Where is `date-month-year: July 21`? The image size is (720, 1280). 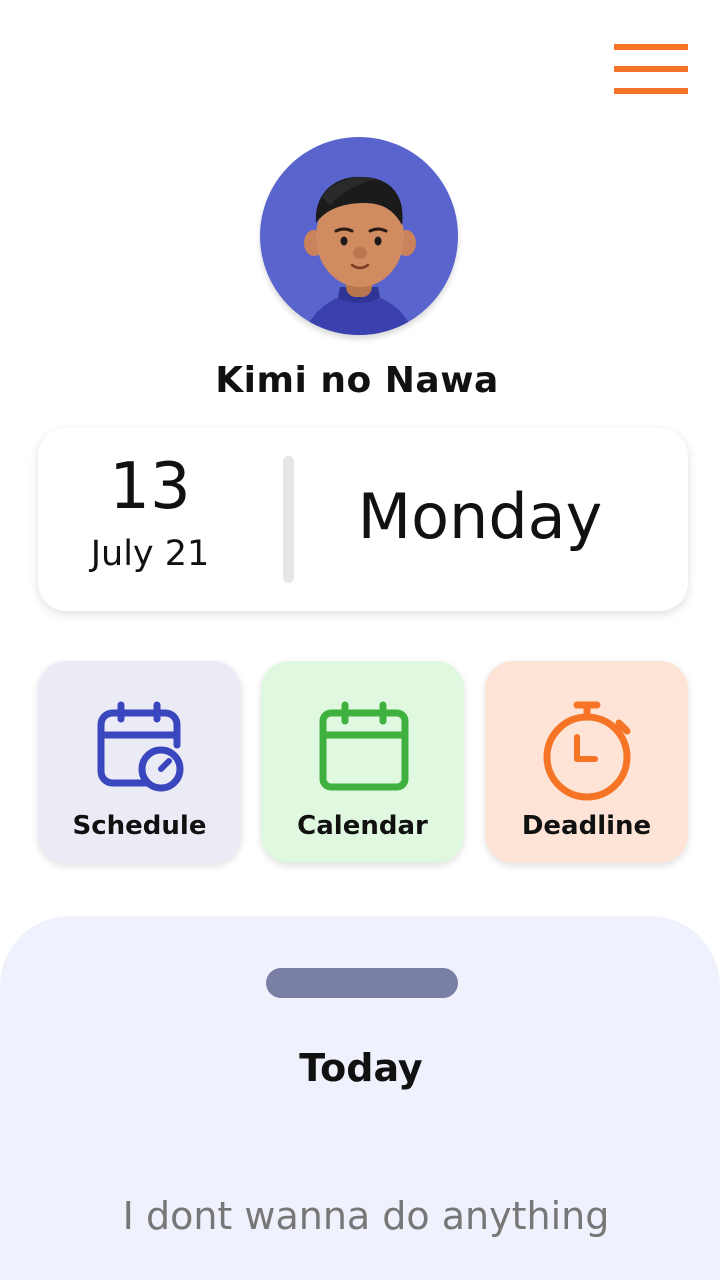
date-month-year: July 21 is located at coordinates (150, 554).